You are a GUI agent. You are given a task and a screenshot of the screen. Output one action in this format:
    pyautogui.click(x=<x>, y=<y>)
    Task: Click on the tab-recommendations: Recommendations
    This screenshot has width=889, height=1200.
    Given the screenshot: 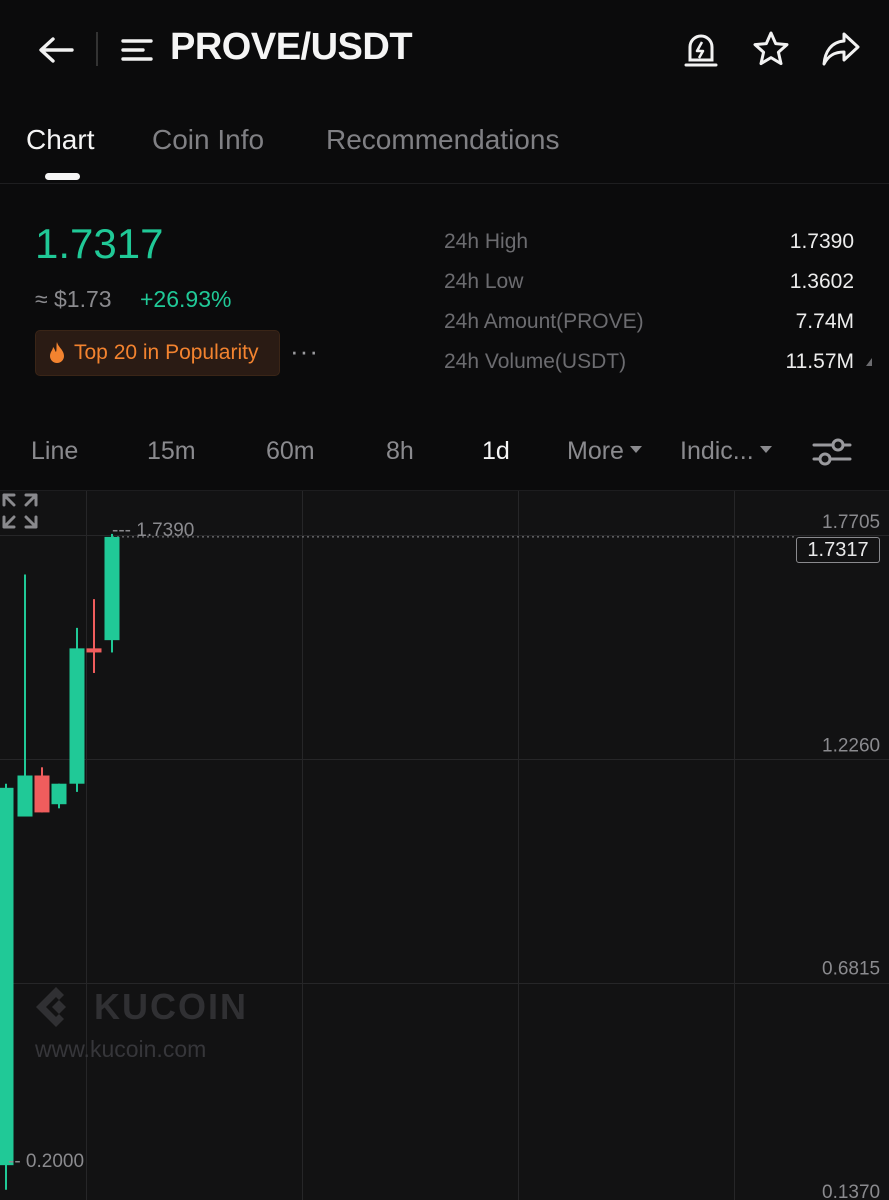 What is the action you would take?
    pyautogui.click(x=442, y=140)
    